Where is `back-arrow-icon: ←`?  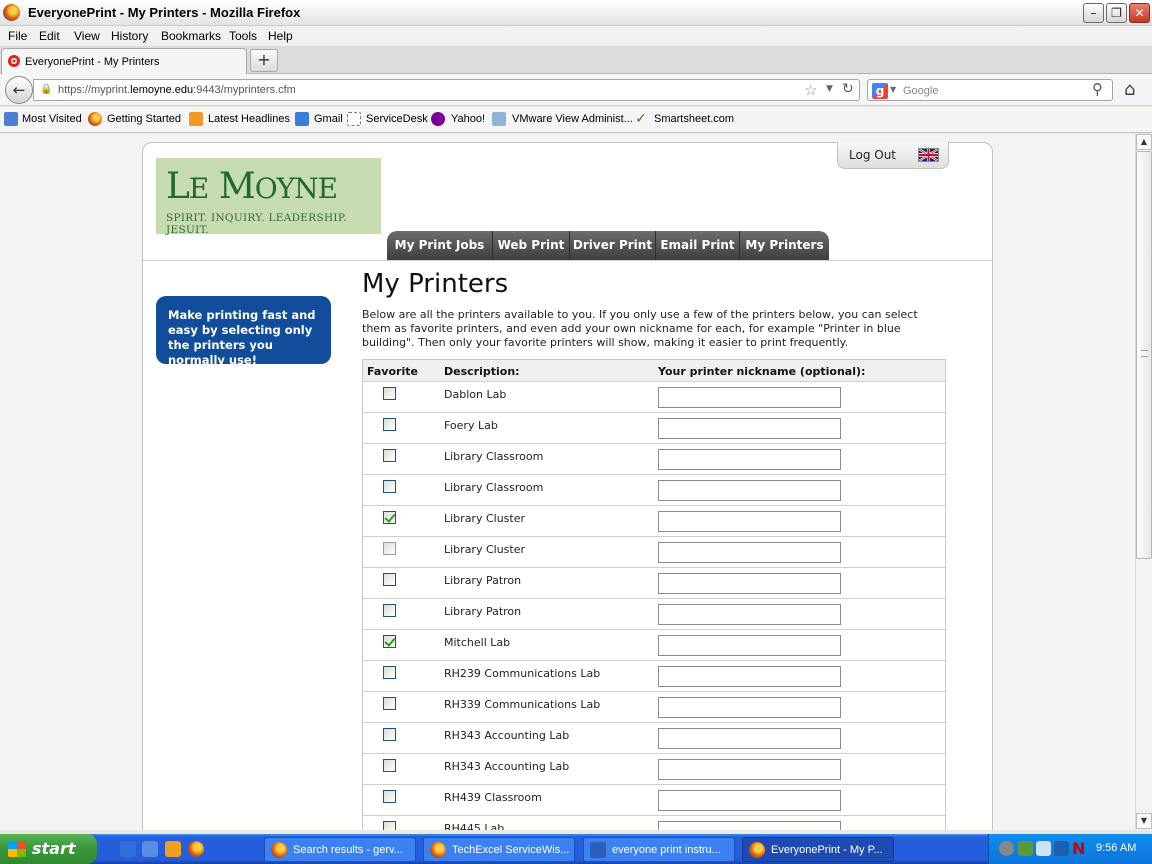 back-arrow-icon: ← is located at coordinates (19, 90).